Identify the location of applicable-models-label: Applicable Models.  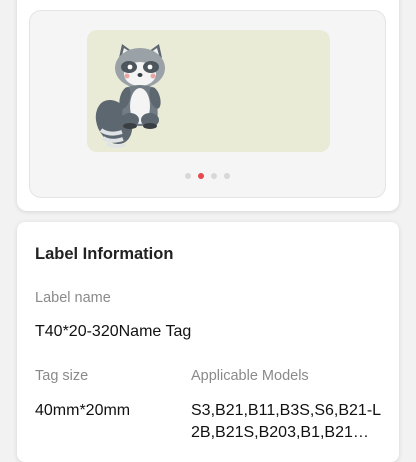
(250, 376).